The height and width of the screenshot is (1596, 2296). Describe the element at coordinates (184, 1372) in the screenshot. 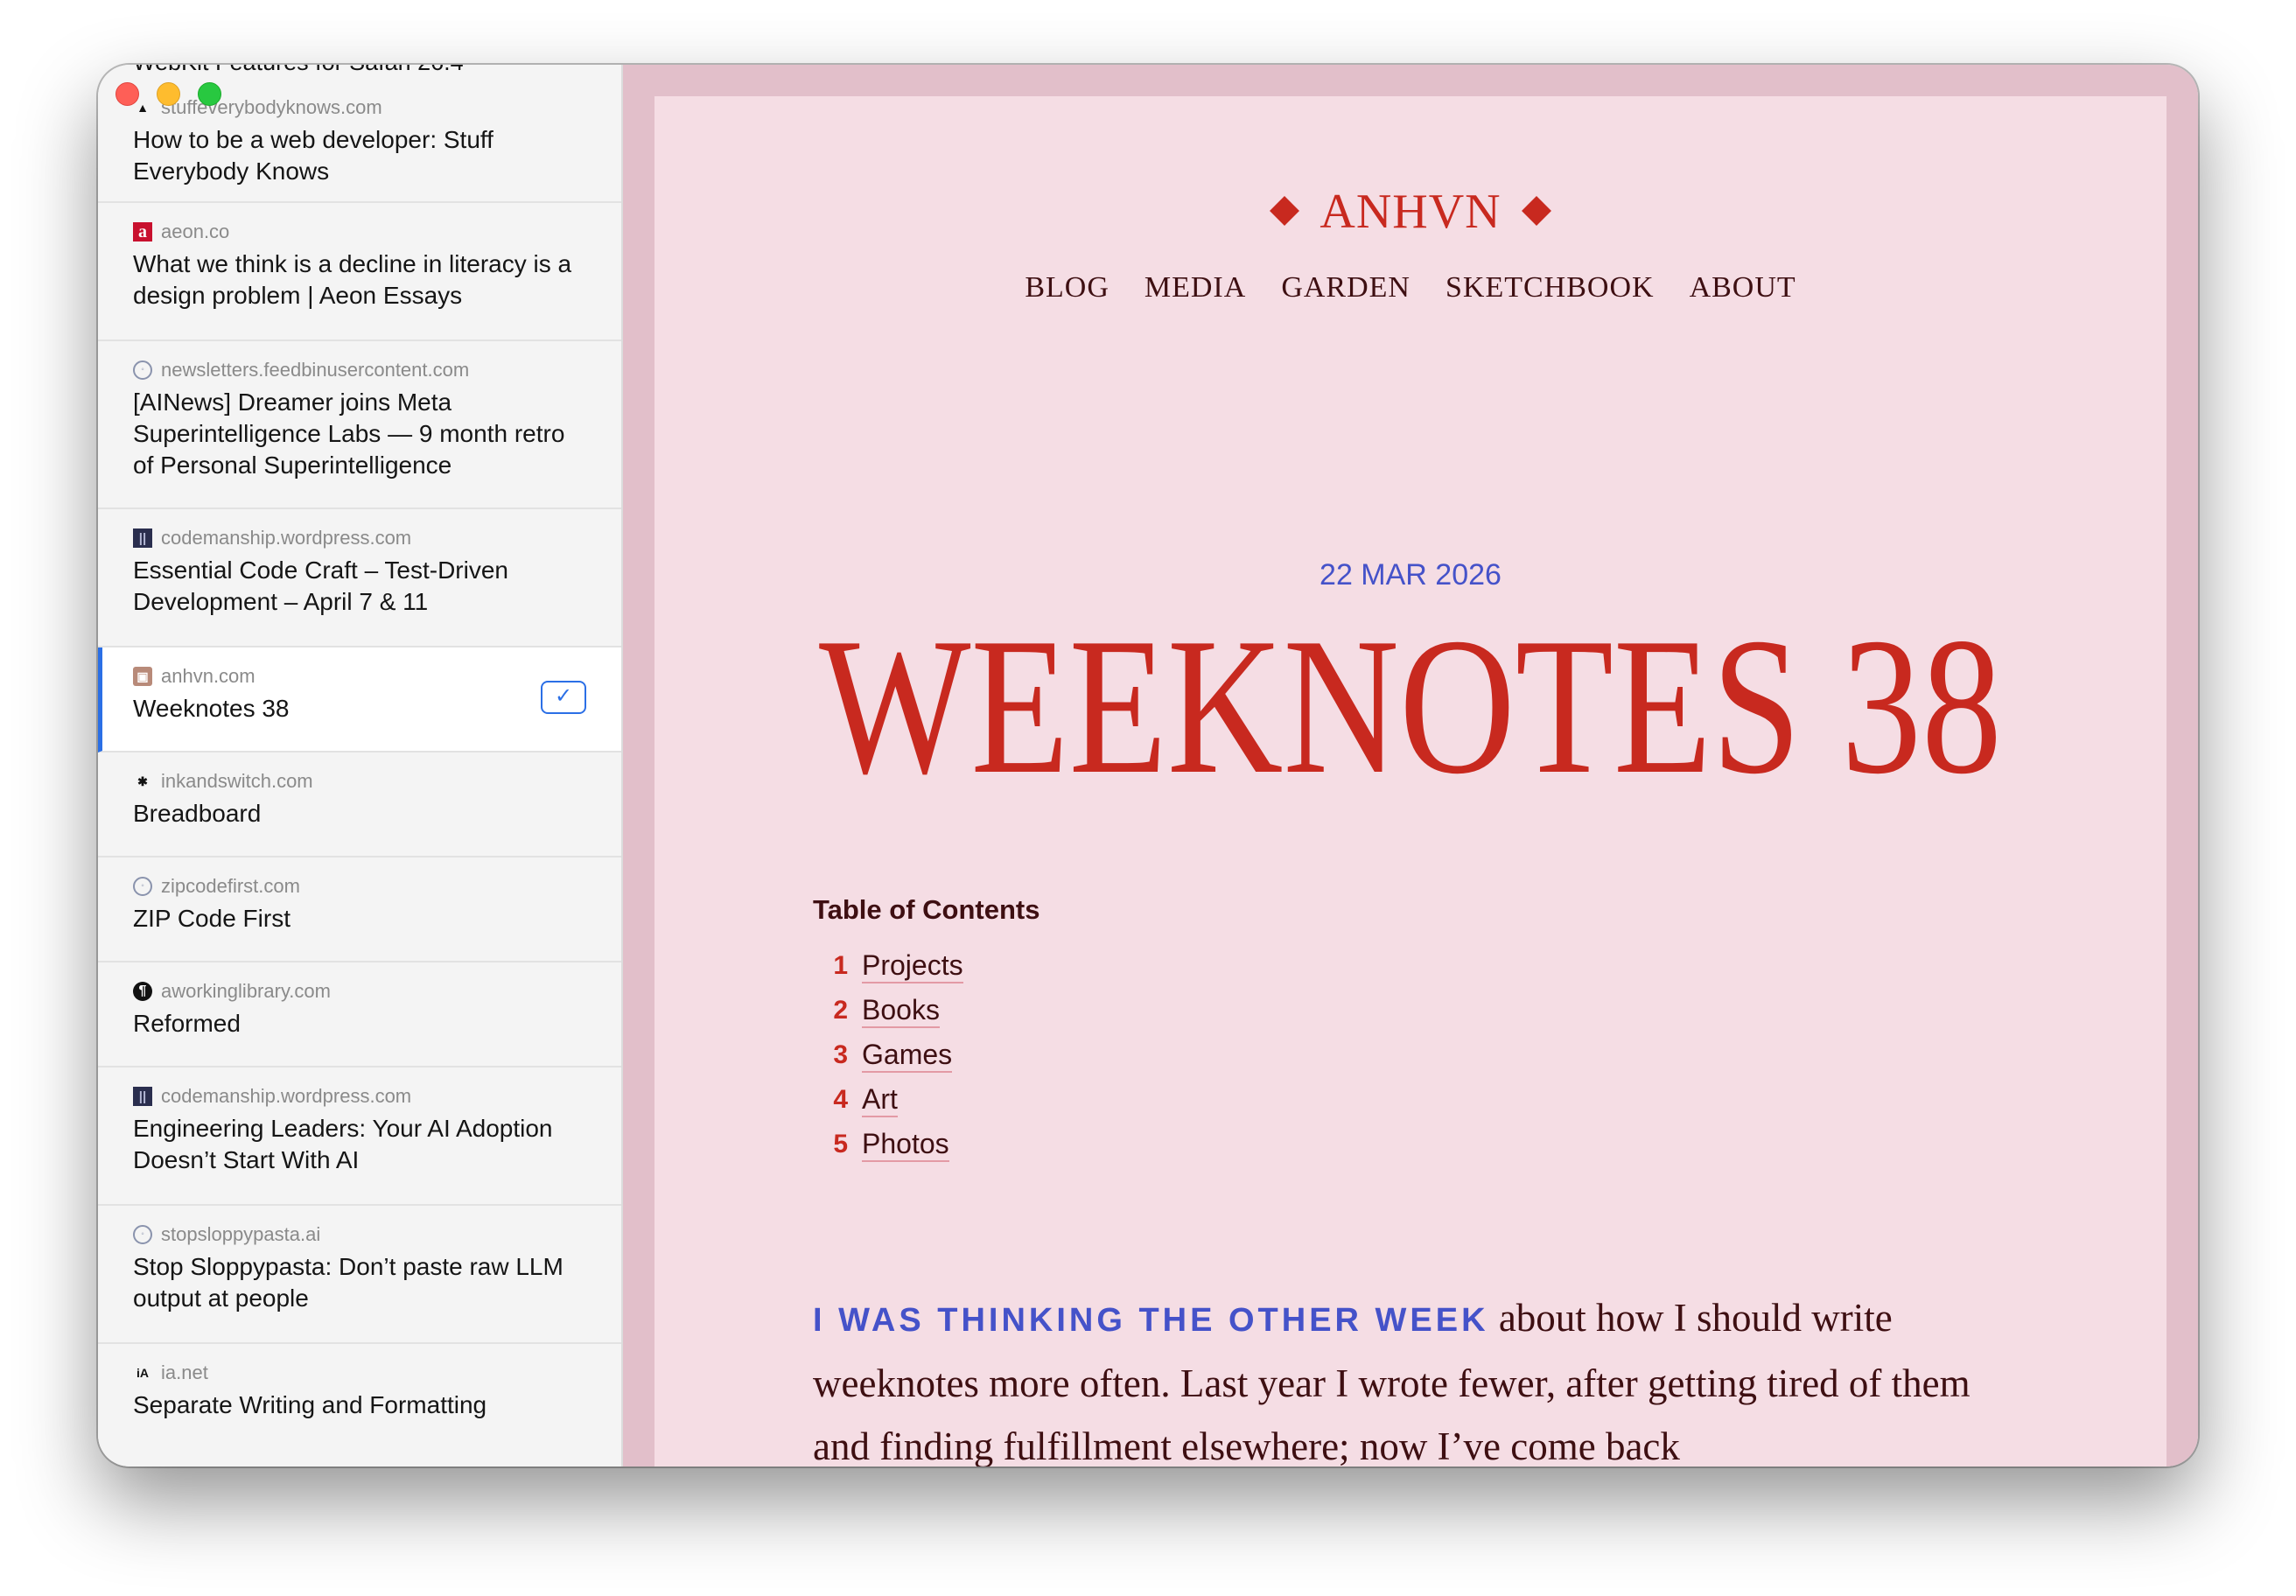

I see `item-source: ia.net` at that location.